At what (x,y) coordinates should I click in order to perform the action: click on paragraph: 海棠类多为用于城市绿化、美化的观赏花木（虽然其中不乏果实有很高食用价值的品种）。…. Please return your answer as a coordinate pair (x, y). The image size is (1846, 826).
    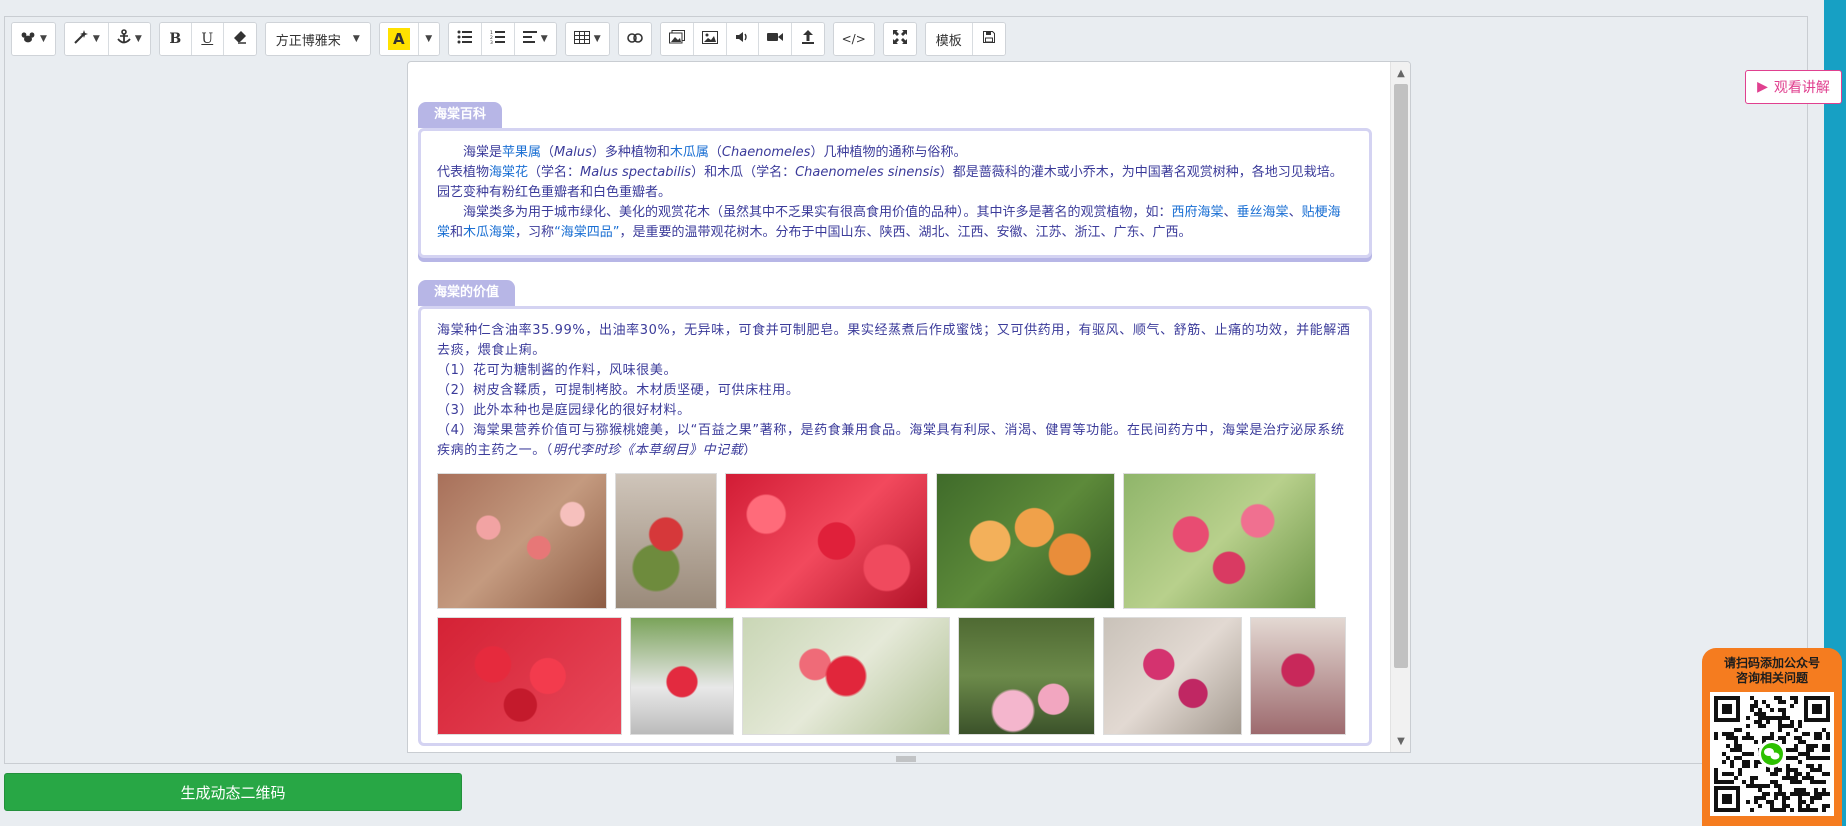
    Looking at the image, I should click on (895, 223).